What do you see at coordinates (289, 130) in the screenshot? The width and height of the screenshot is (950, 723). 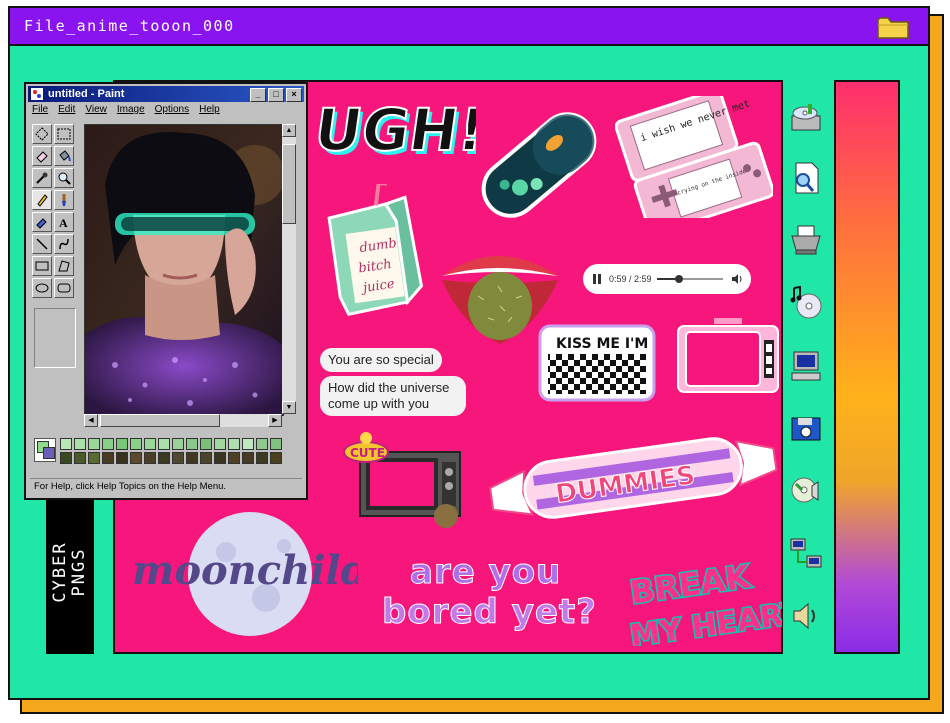 I see `scroll-up-button: ▲` at bounding box center [289, 130].